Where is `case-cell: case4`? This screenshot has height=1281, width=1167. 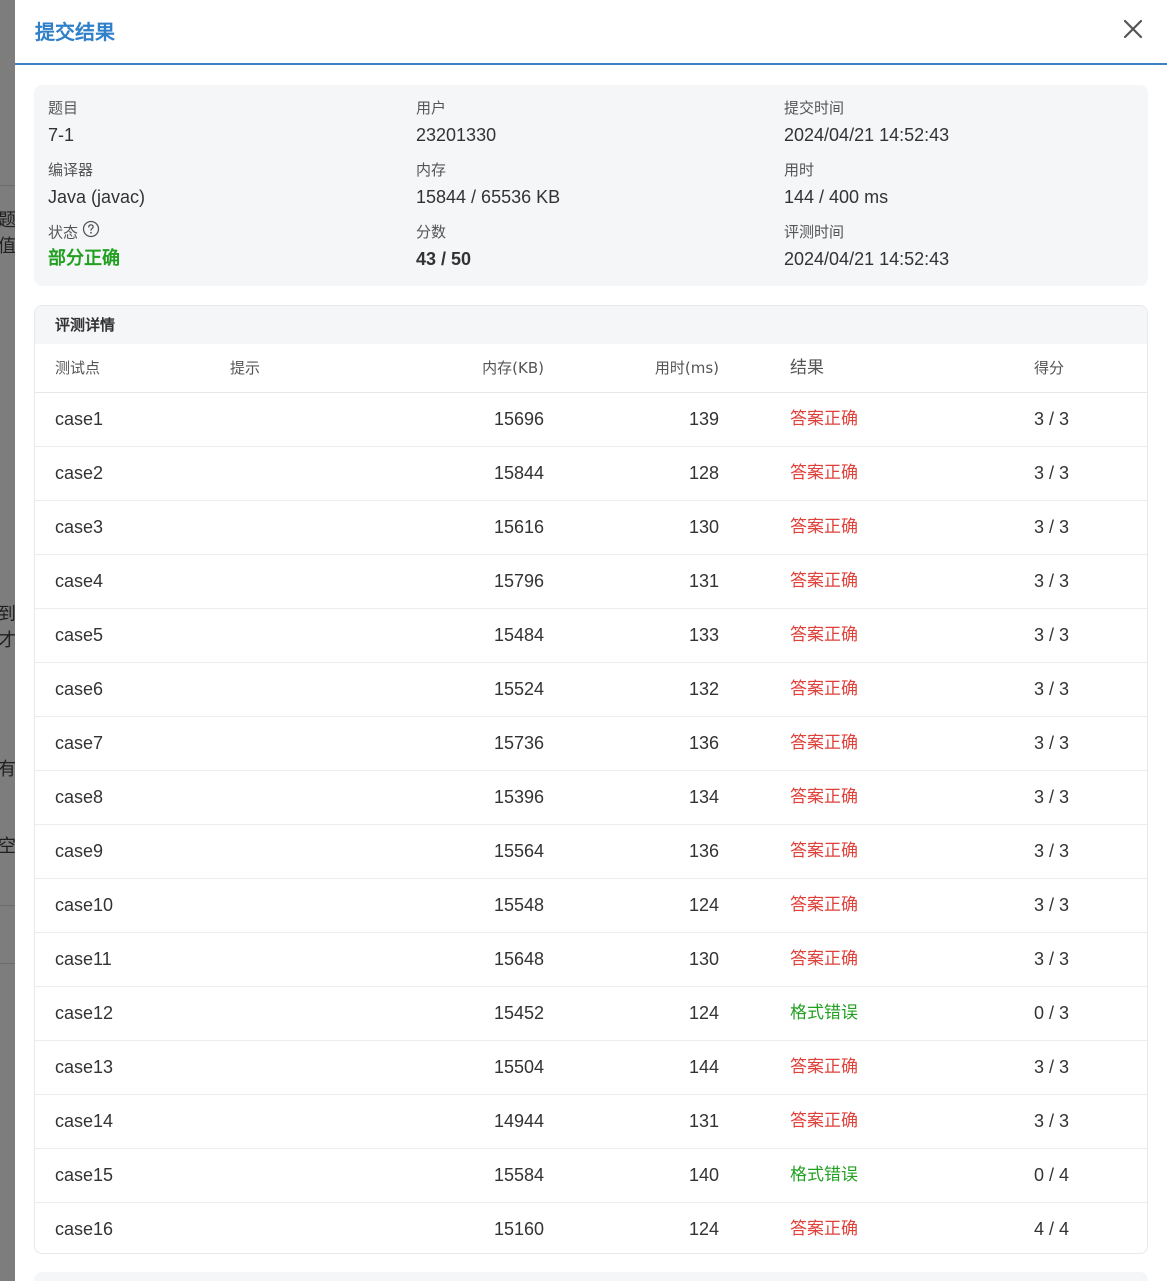
case-cell: case4 is located at coordinates (79, 581).